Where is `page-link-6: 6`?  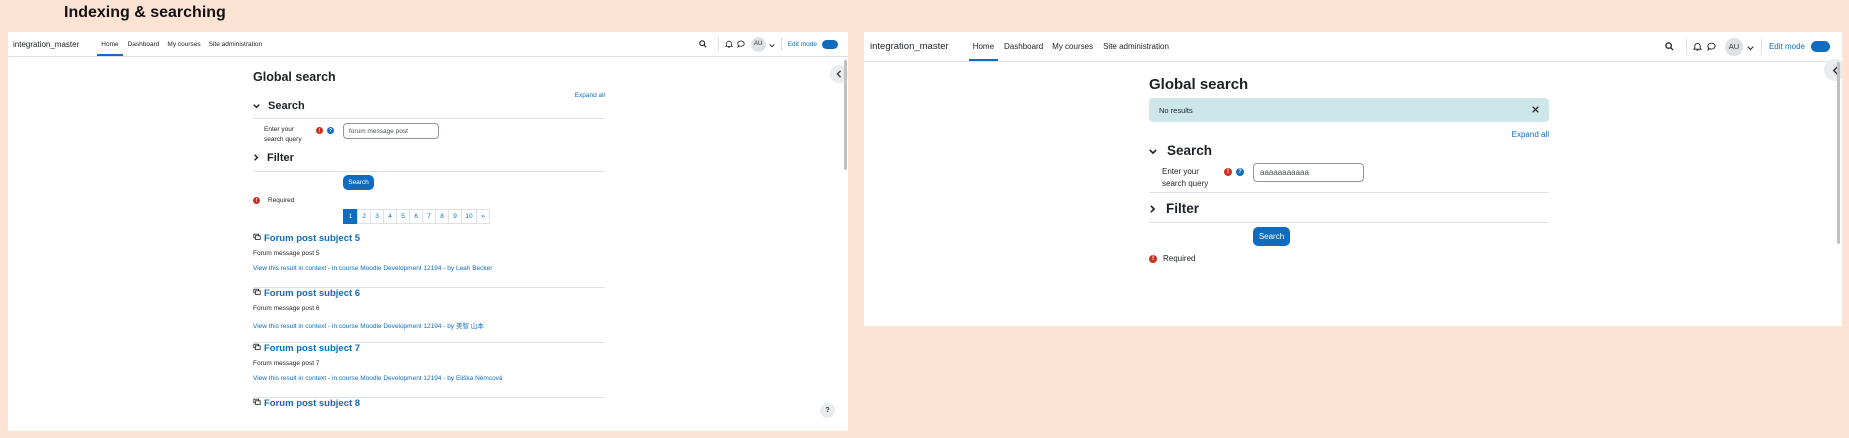
page-link-6: 6 is located at coordinates (416, 216).